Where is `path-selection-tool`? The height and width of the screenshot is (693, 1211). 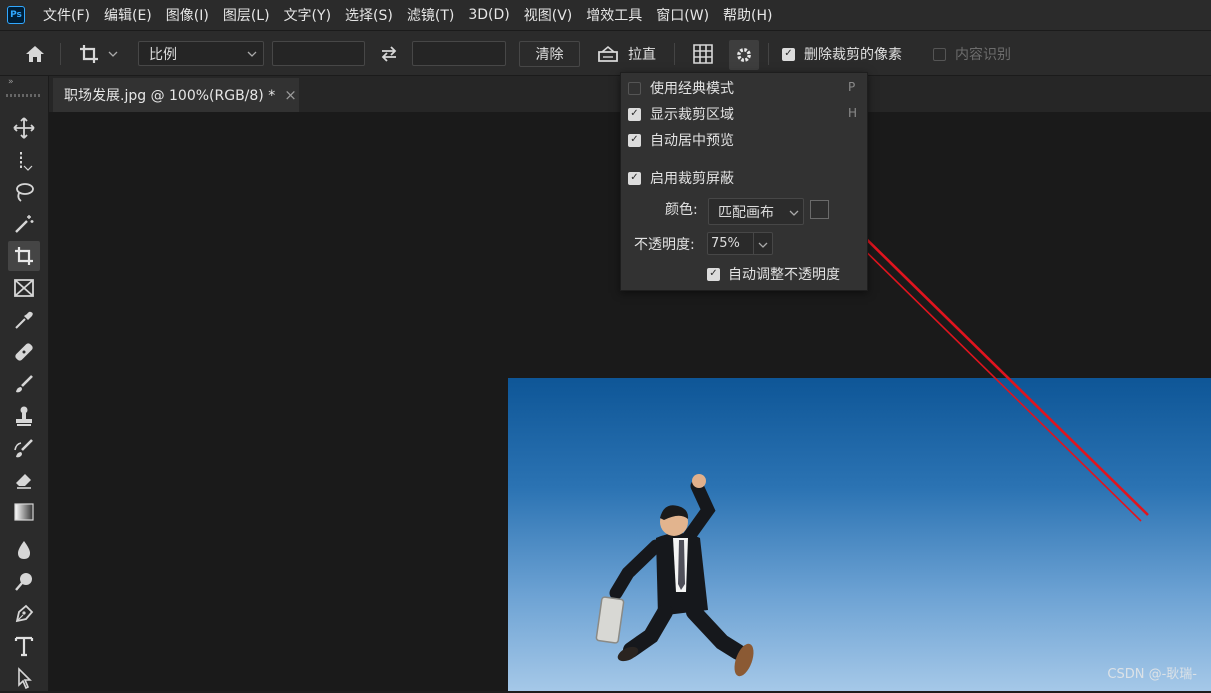
path-selection-tool is located at coordinates (24, 678).